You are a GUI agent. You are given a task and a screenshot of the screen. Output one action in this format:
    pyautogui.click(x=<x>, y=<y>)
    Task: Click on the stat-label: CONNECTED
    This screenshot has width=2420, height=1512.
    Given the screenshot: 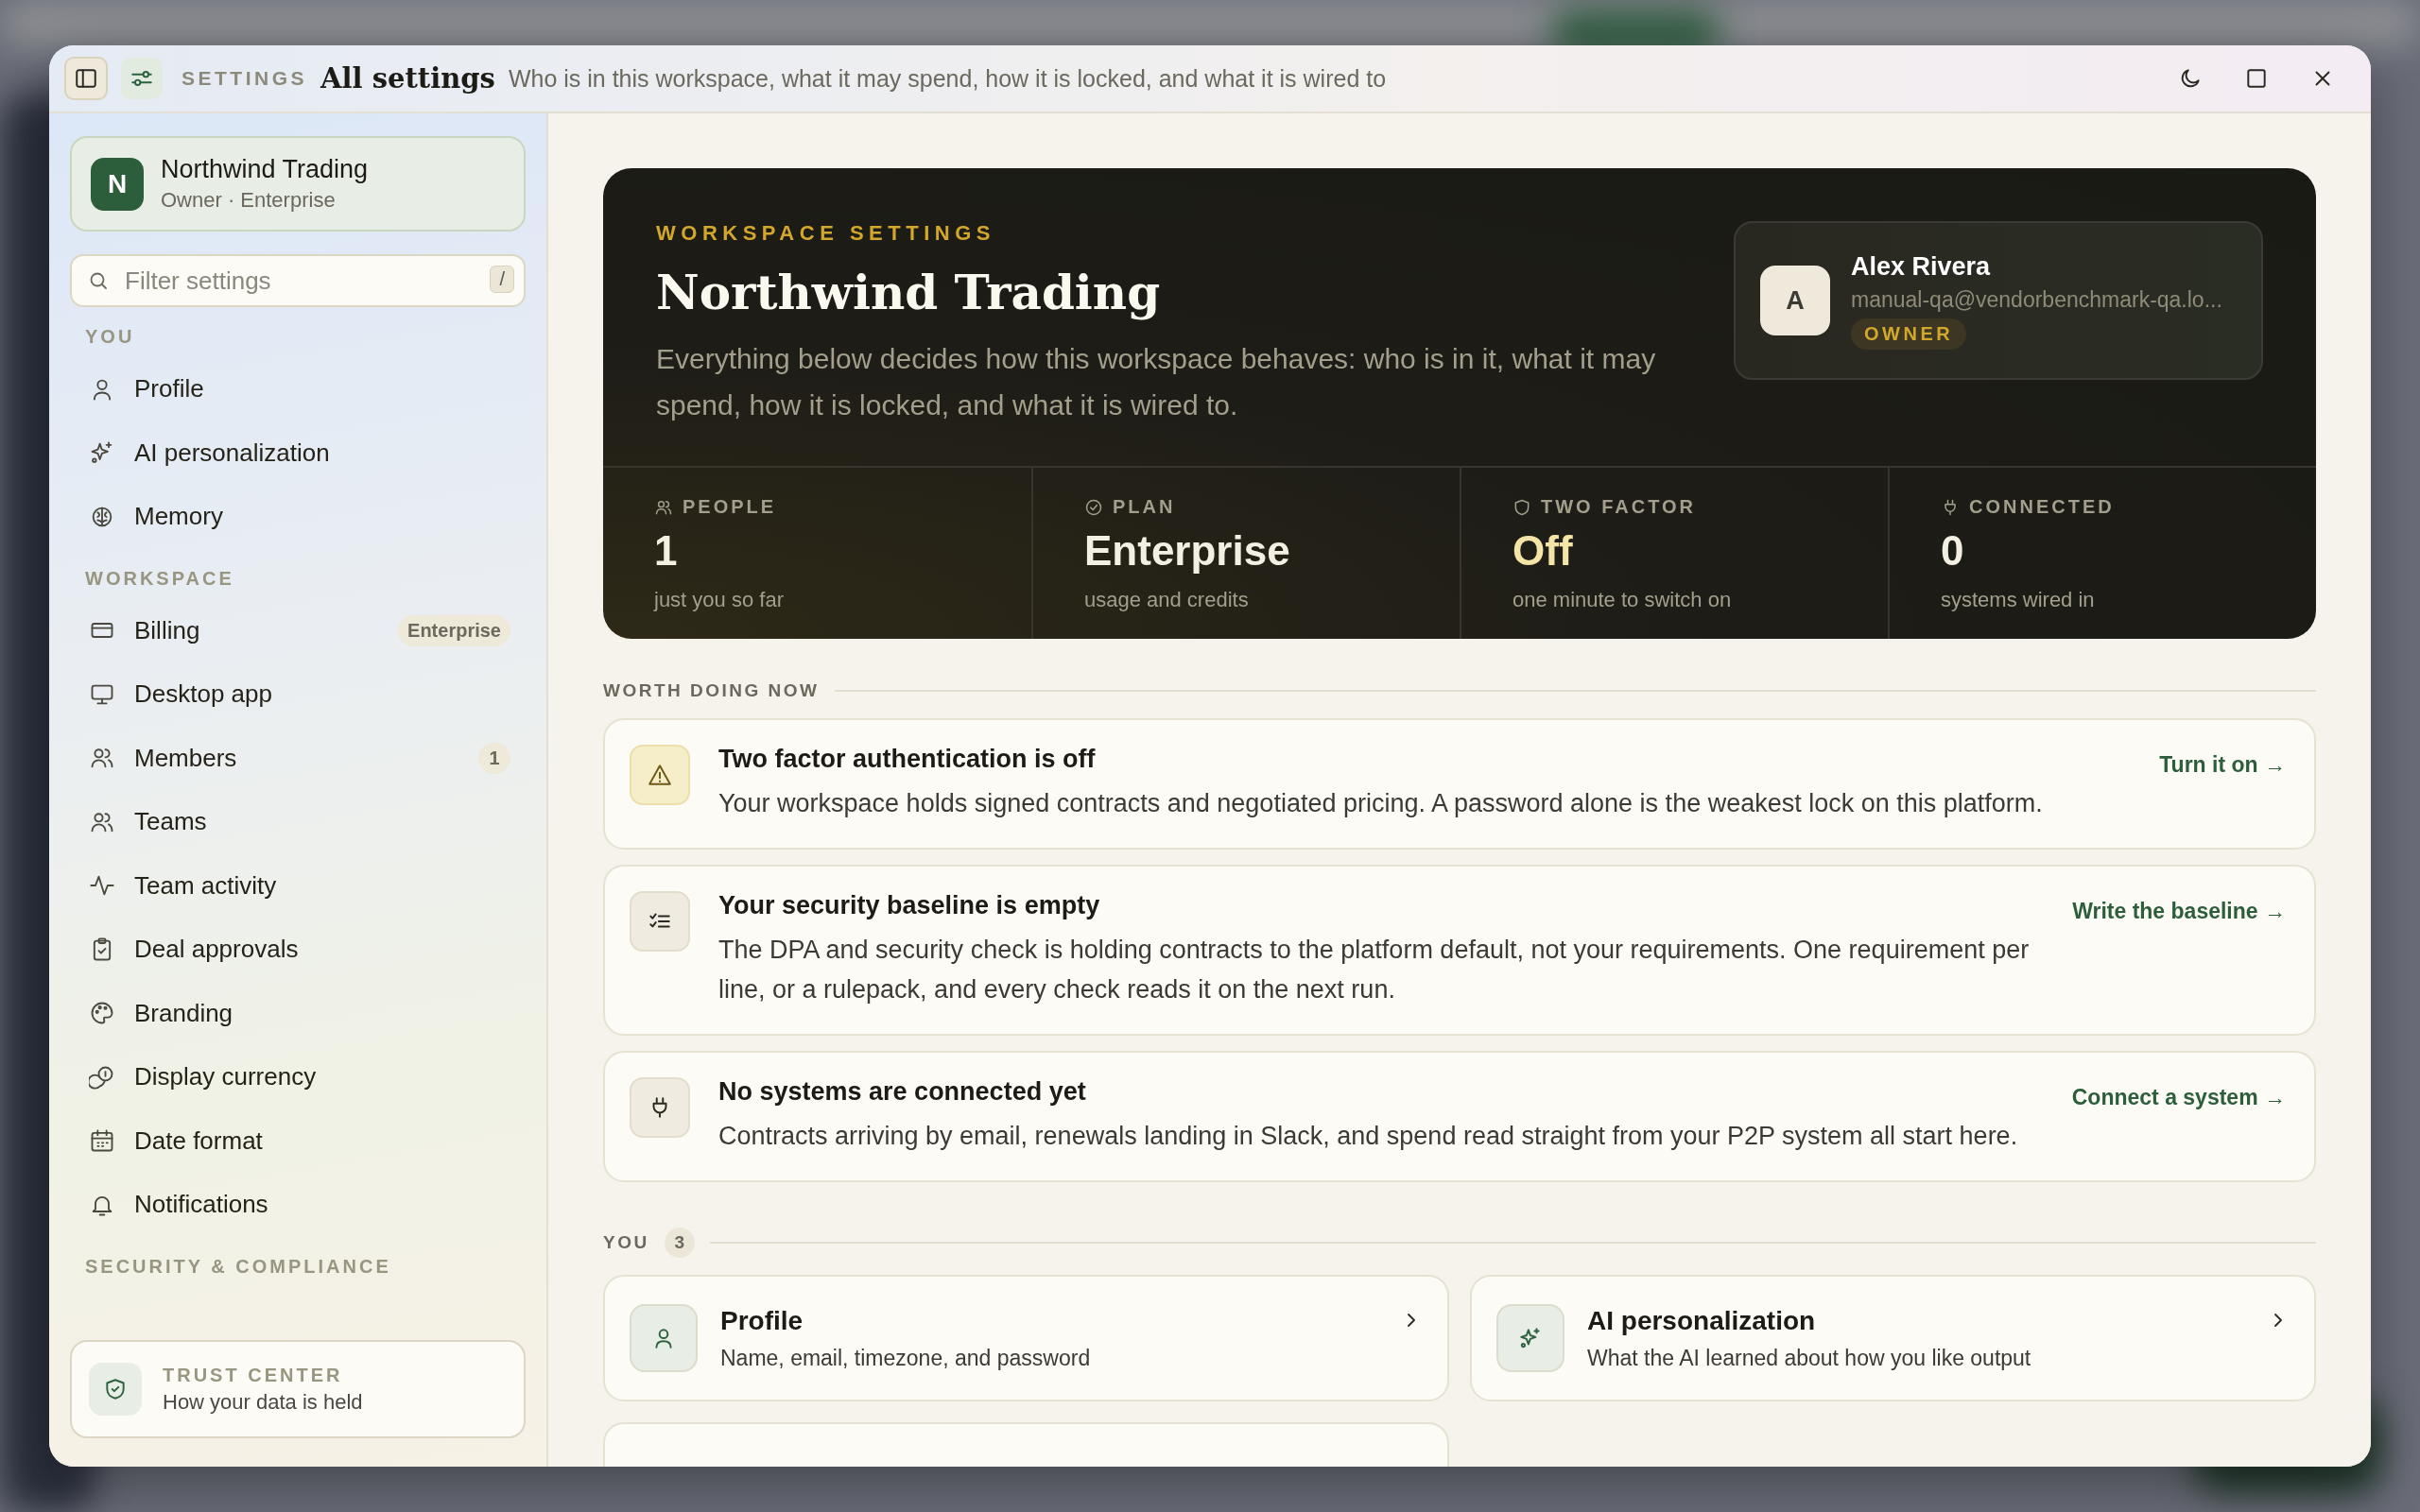 What is the action you would take?
    pyautogui.click(x=2042, y=507)
    